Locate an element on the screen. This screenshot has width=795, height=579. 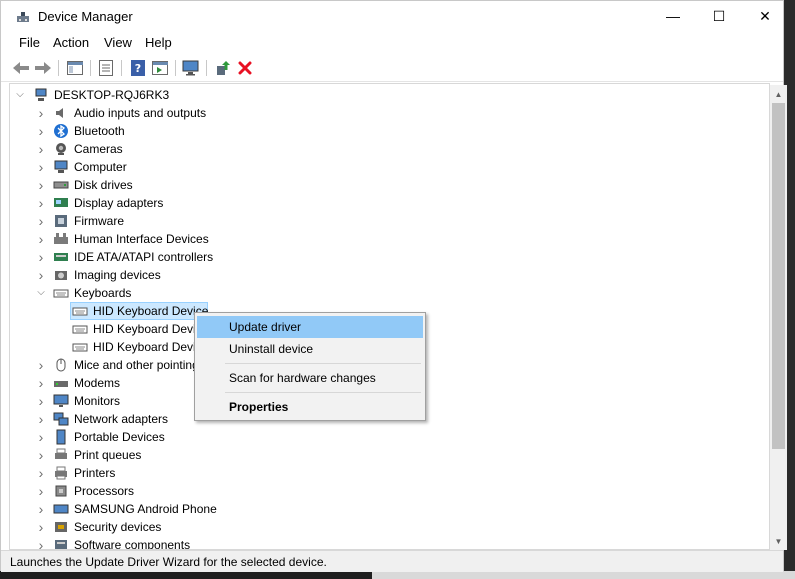
context-properties: Properties is located at coordinates (310, 407).